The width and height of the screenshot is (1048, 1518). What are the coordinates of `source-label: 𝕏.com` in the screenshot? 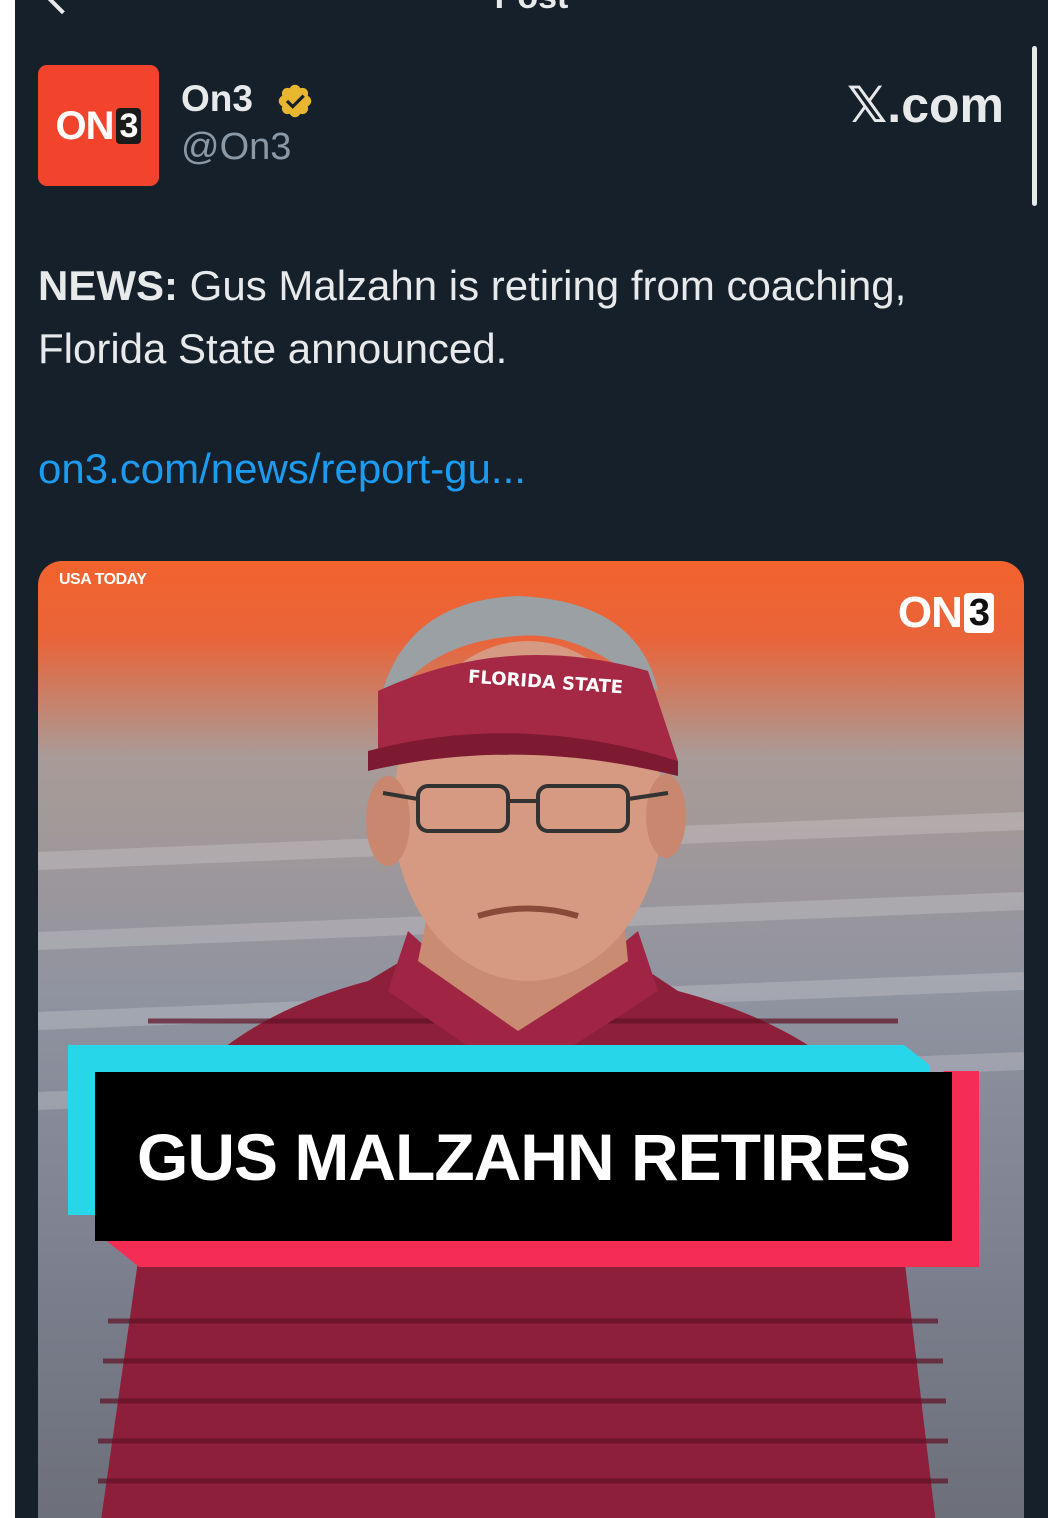 It's located at (925, 105).